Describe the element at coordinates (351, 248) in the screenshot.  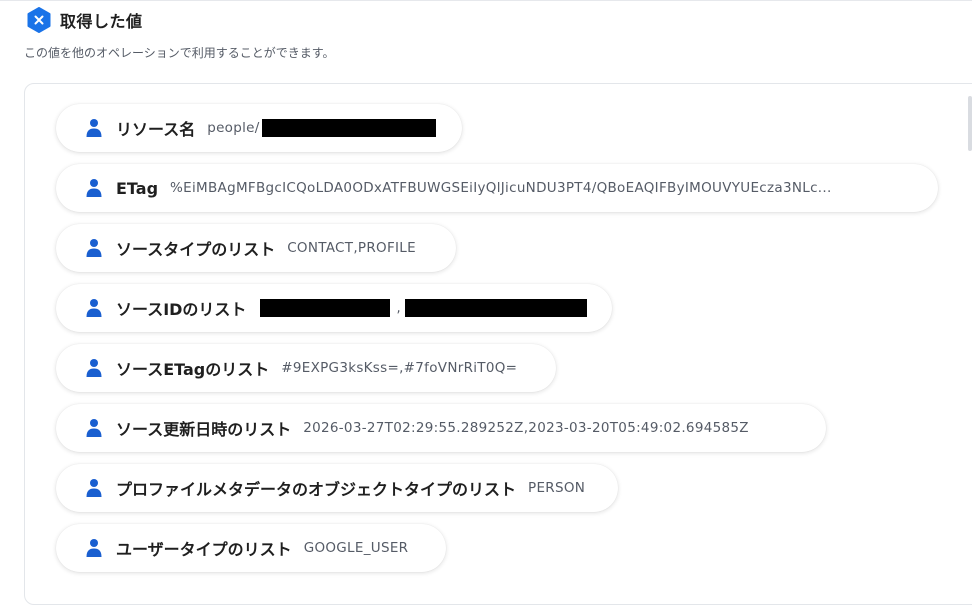
I see `field-value: CONTACT,PROFILE` at that location.